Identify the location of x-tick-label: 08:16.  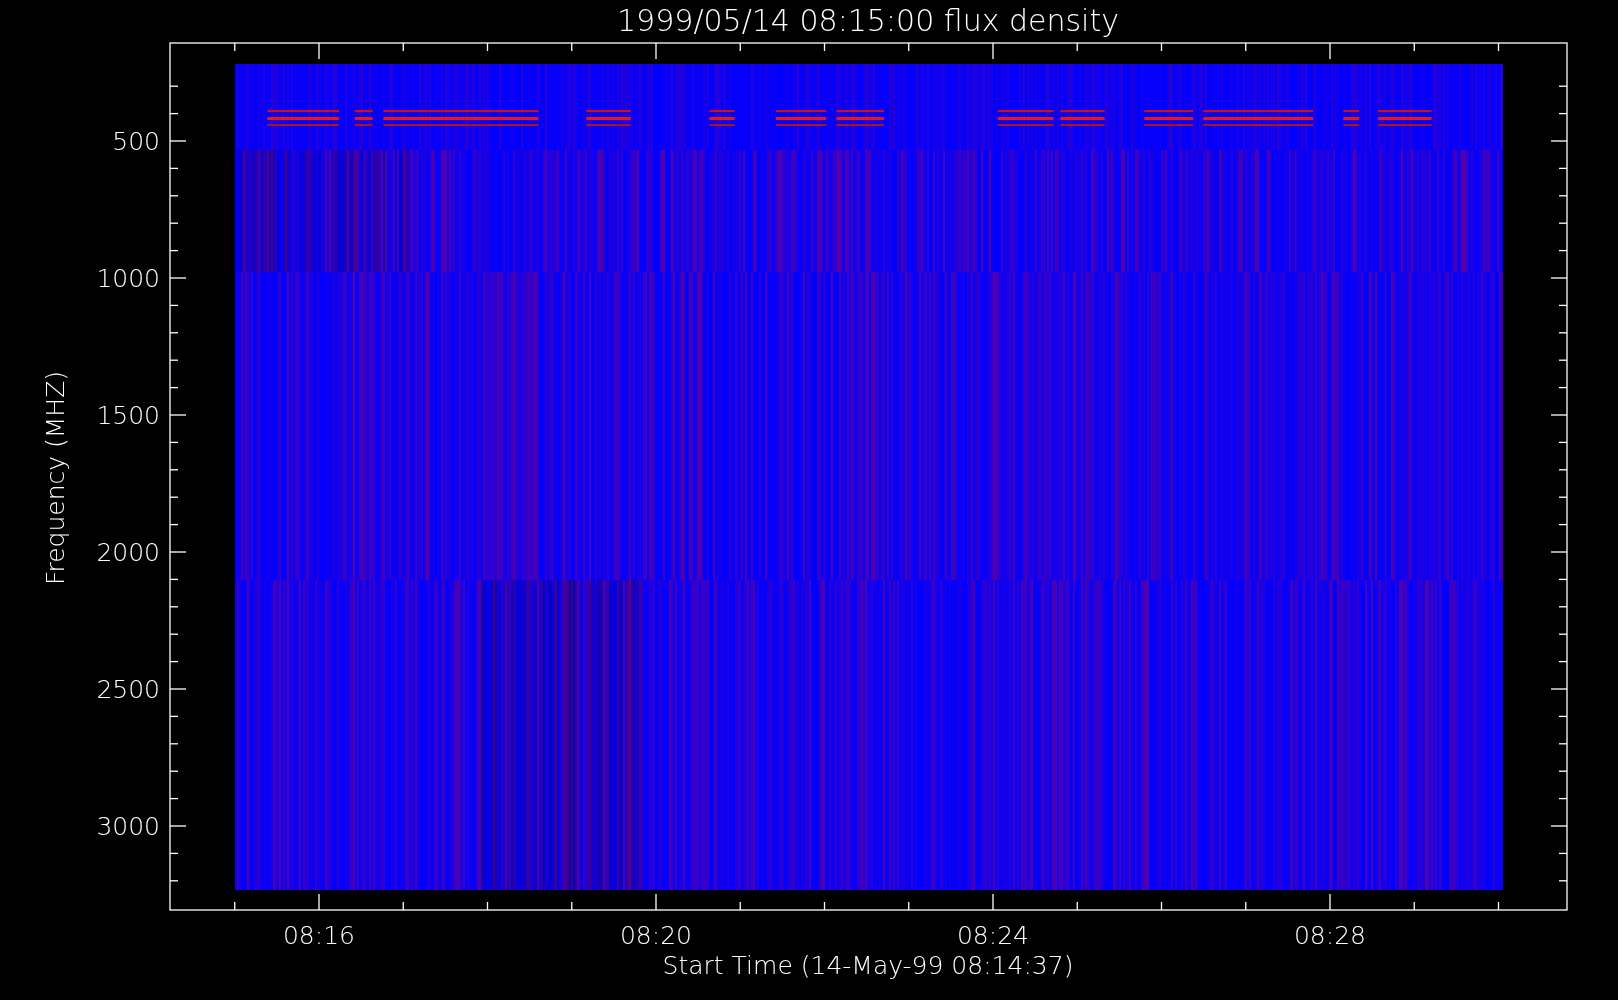
(319, 935).